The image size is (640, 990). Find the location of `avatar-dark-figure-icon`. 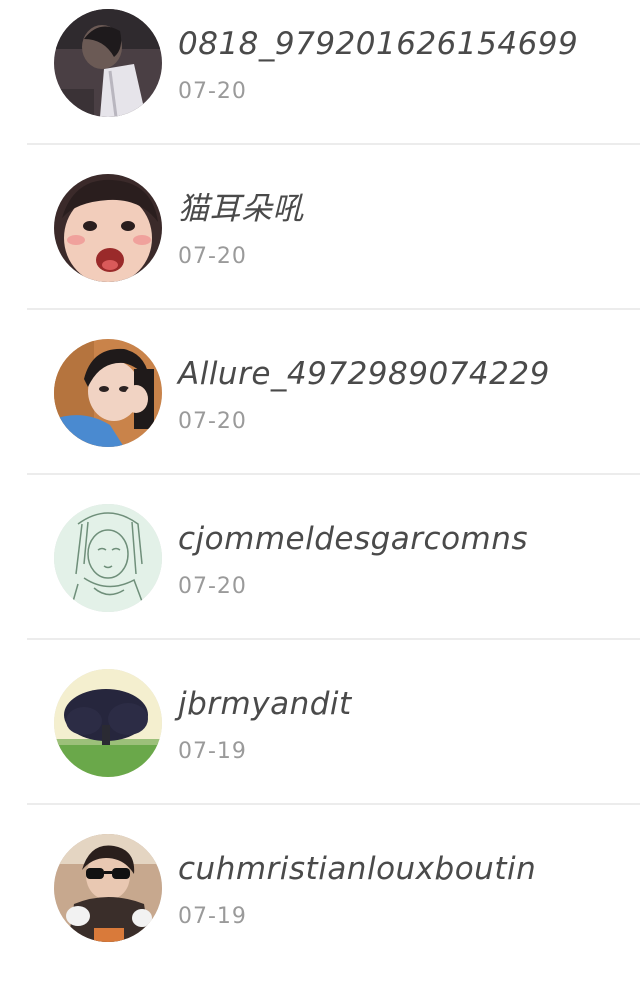

avatar-dark-figure-icon is located at coordinates (108, 63).